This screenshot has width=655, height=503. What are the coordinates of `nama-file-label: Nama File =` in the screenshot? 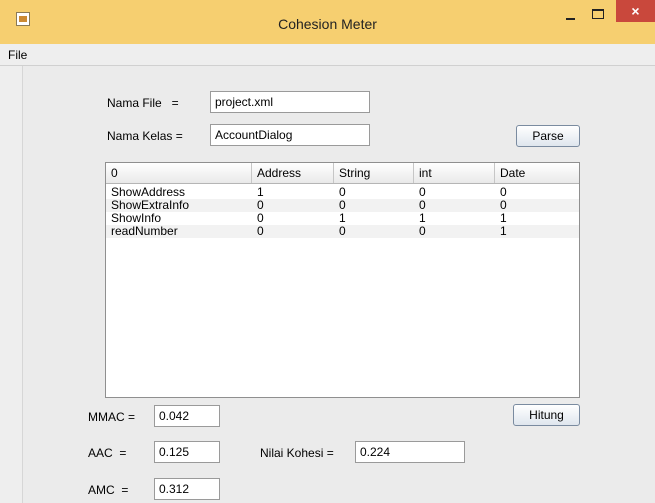 It's located at (143, 103).